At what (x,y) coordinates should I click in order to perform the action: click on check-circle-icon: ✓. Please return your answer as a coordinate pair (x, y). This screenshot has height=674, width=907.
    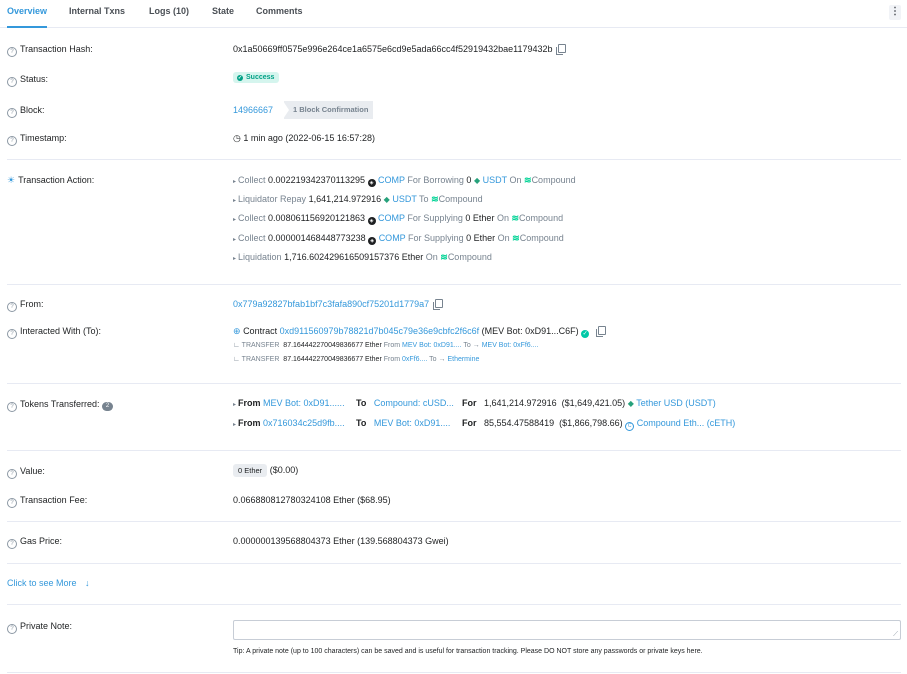
    Looking at the image, I should click on (240, 78).